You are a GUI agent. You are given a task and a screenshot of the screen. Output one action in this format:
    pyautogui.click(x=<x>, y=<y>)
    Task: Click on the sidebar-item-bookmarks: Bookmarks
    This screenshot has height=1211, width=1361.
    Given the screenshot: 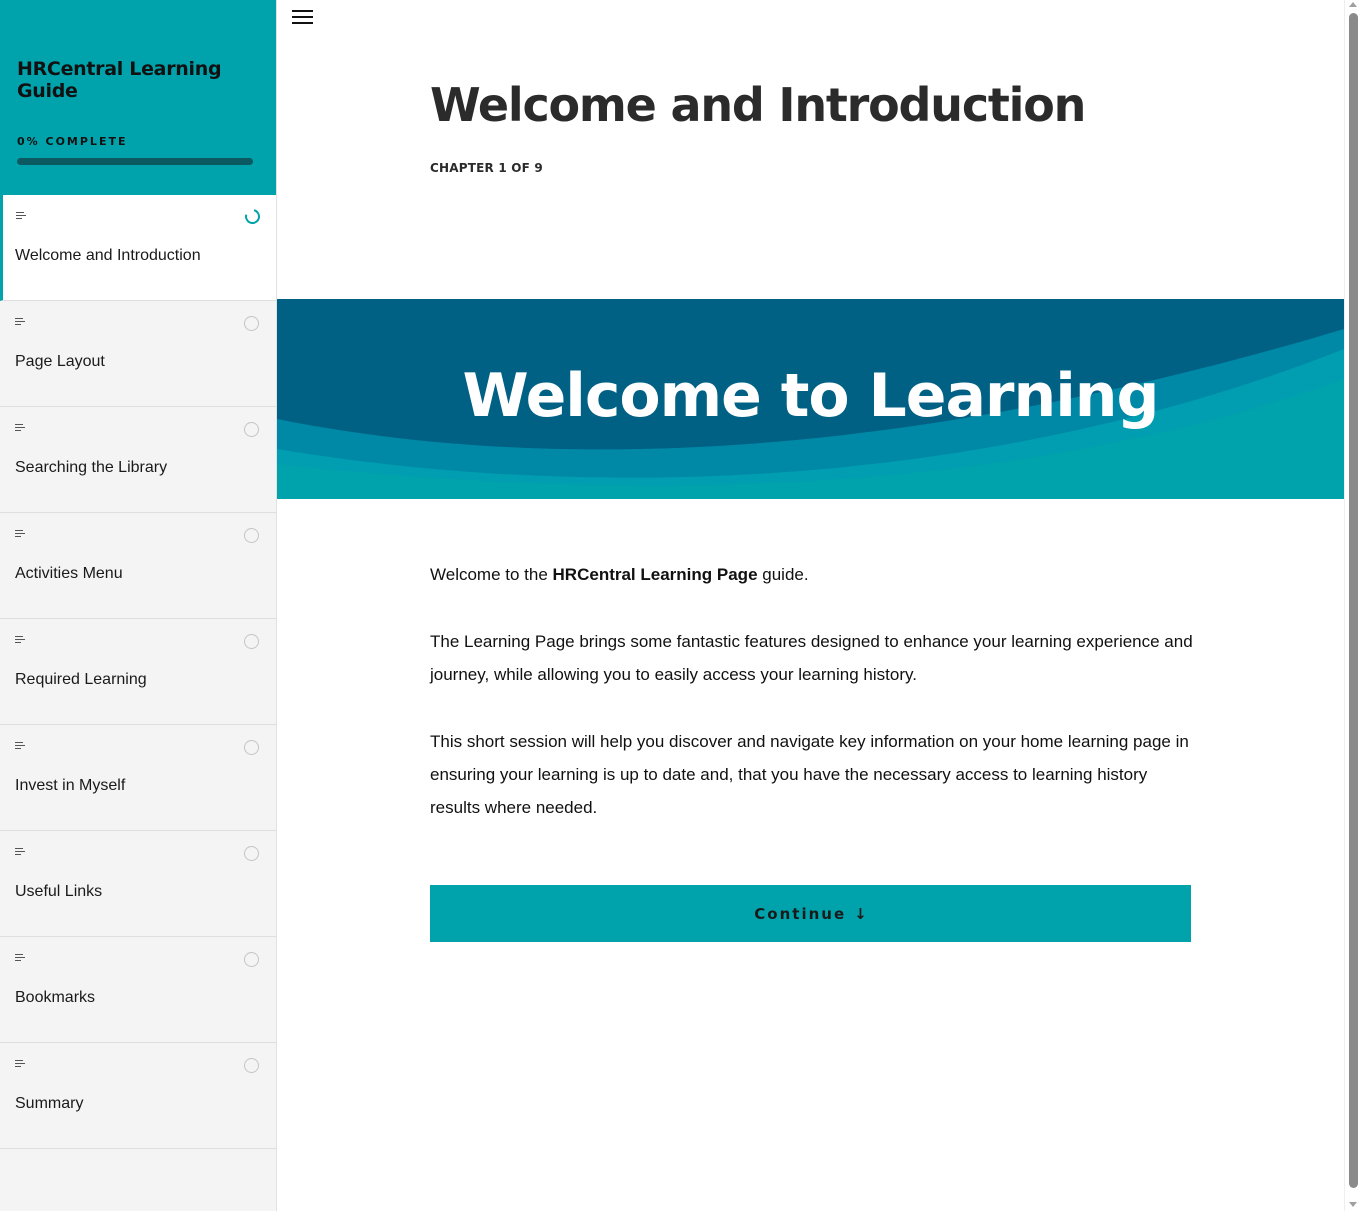 What is the action you would take?
    pyautogui.click(x=138, y=990)
    